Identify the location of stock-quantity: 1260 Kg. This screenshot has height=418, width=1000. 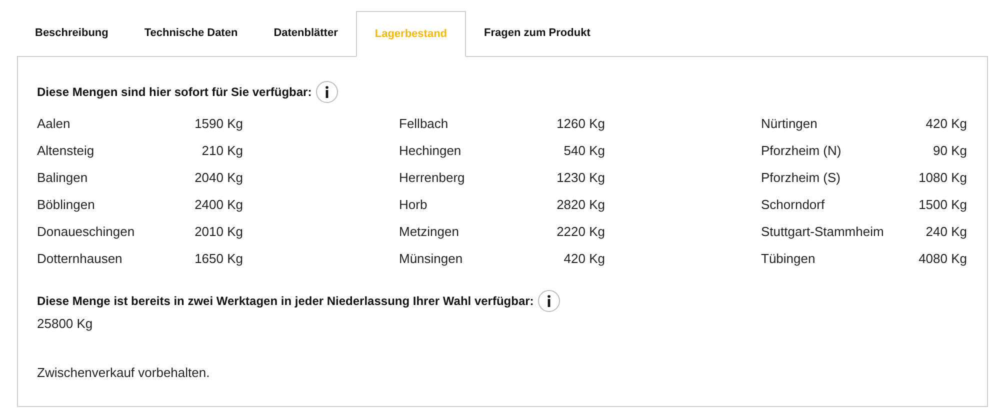
(580, 123).